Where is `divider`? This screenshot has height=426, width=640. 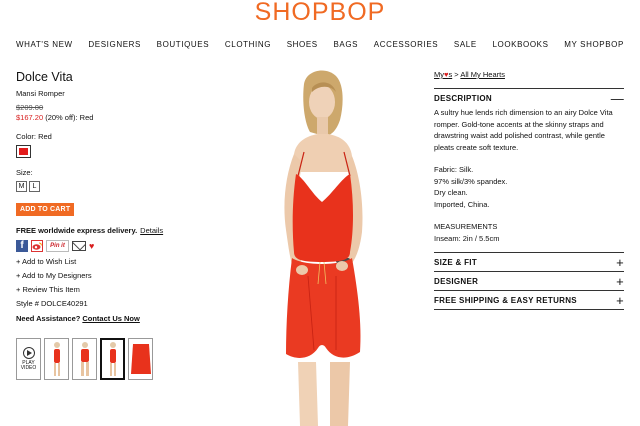 divider is located at coordinates (529, 309).